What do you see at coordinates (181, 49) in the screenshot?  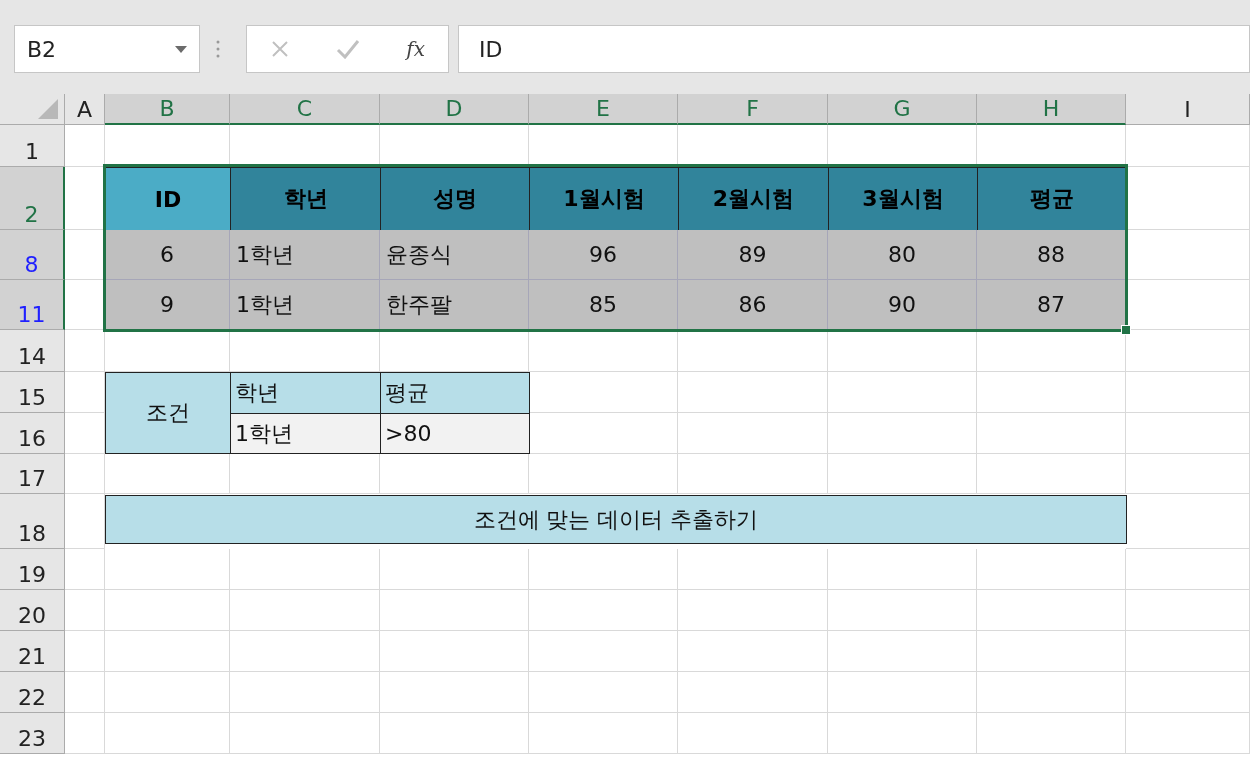 I see `caret-icon` at bounding box center [181, 49].